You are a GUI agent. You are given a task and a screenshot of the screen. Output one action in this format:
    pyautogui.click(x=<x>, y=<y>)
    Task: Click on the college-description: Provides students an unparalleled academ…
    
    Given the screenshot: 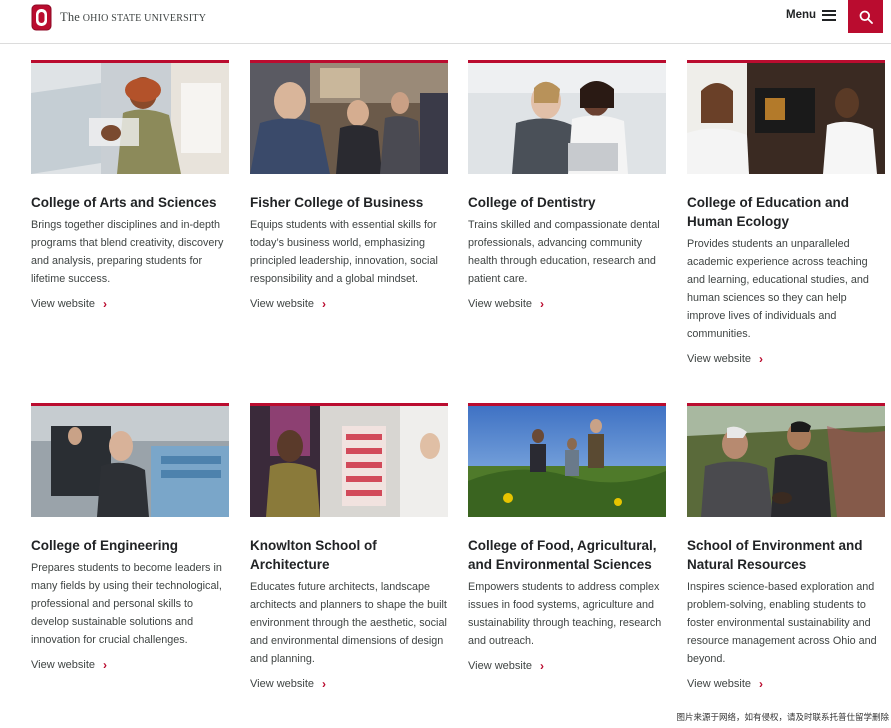 What is the action you would take?
    pyautogui.click(x=778, y=289)
    